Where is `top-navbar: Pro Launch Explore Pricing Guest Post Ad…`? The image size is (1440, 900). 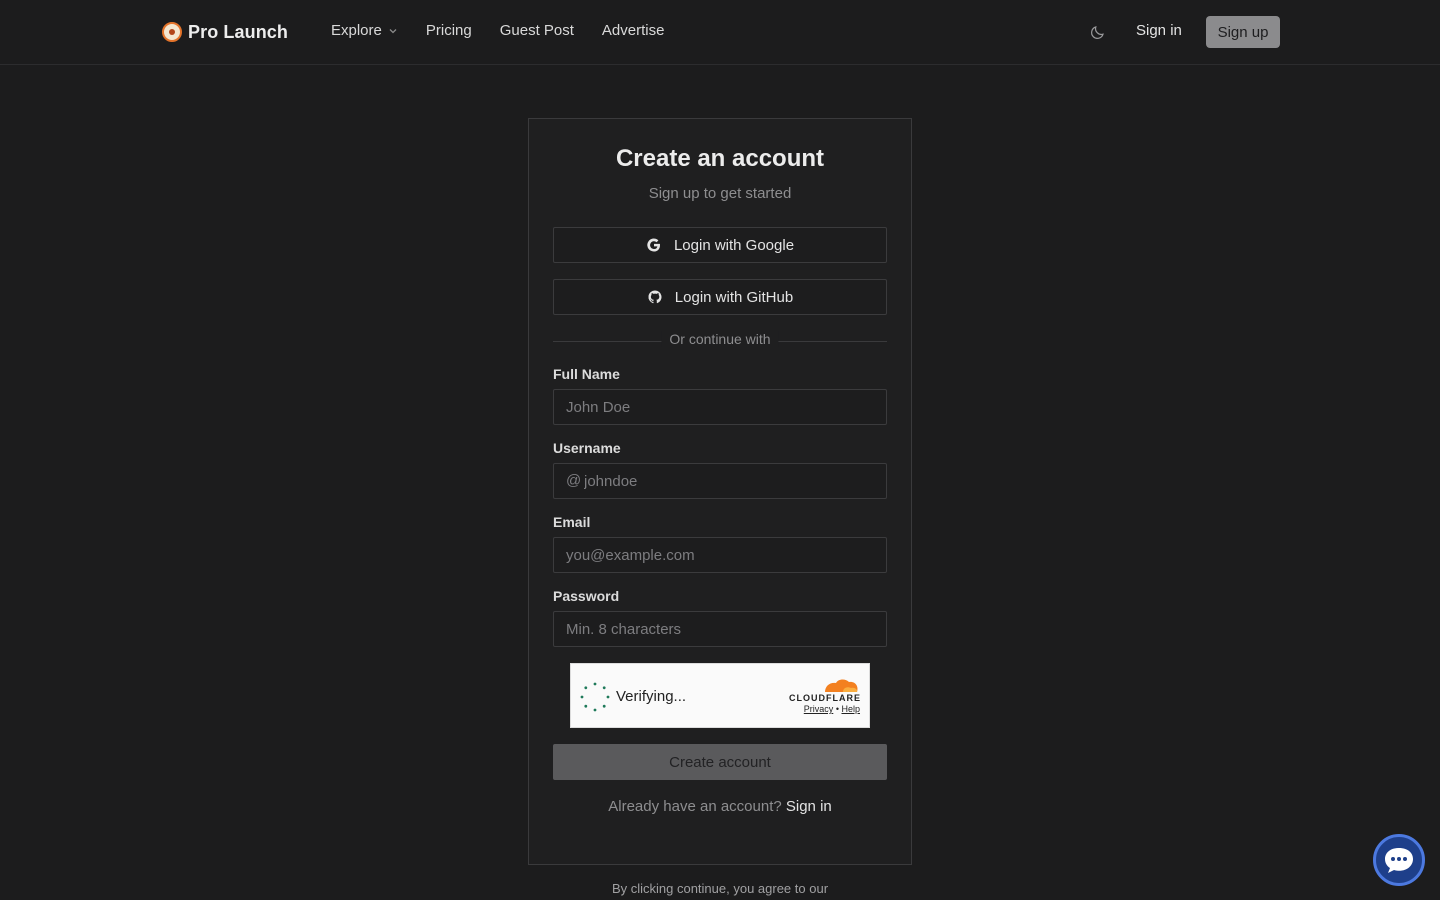 top-navbar: Pro Launch Explore Pricing Guest Post Ad… is located at coordinates (720, 32).